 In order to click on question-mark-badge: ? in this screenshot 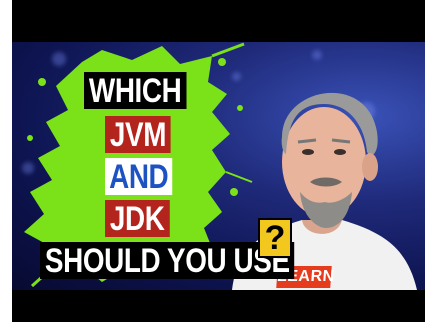, I will do `click(275, 238)`.